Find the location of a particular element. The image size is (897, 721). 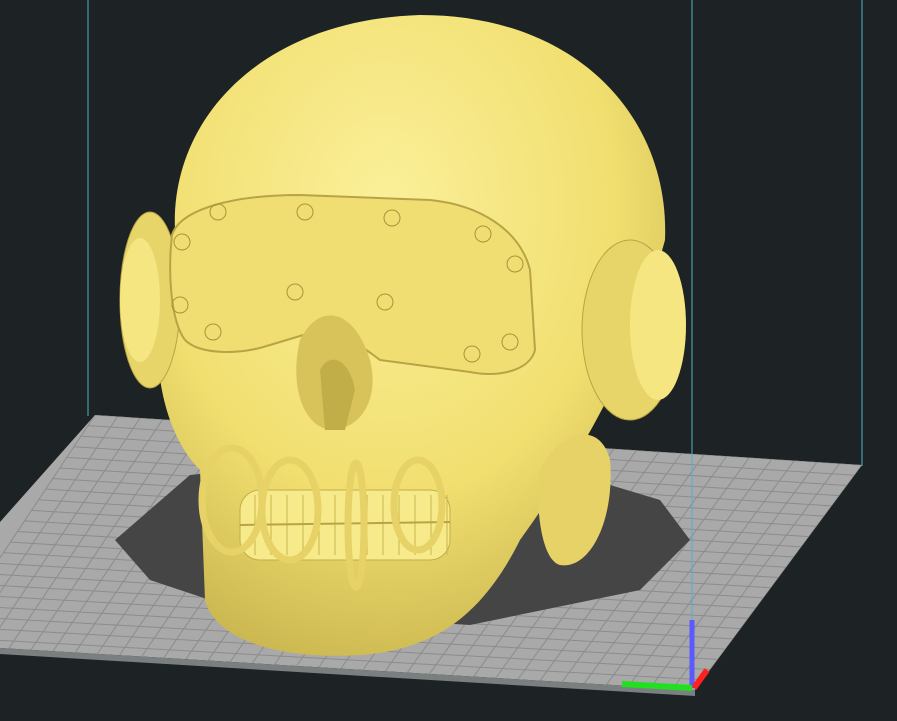

right-ear-cap is located at coordinates (658, 325).